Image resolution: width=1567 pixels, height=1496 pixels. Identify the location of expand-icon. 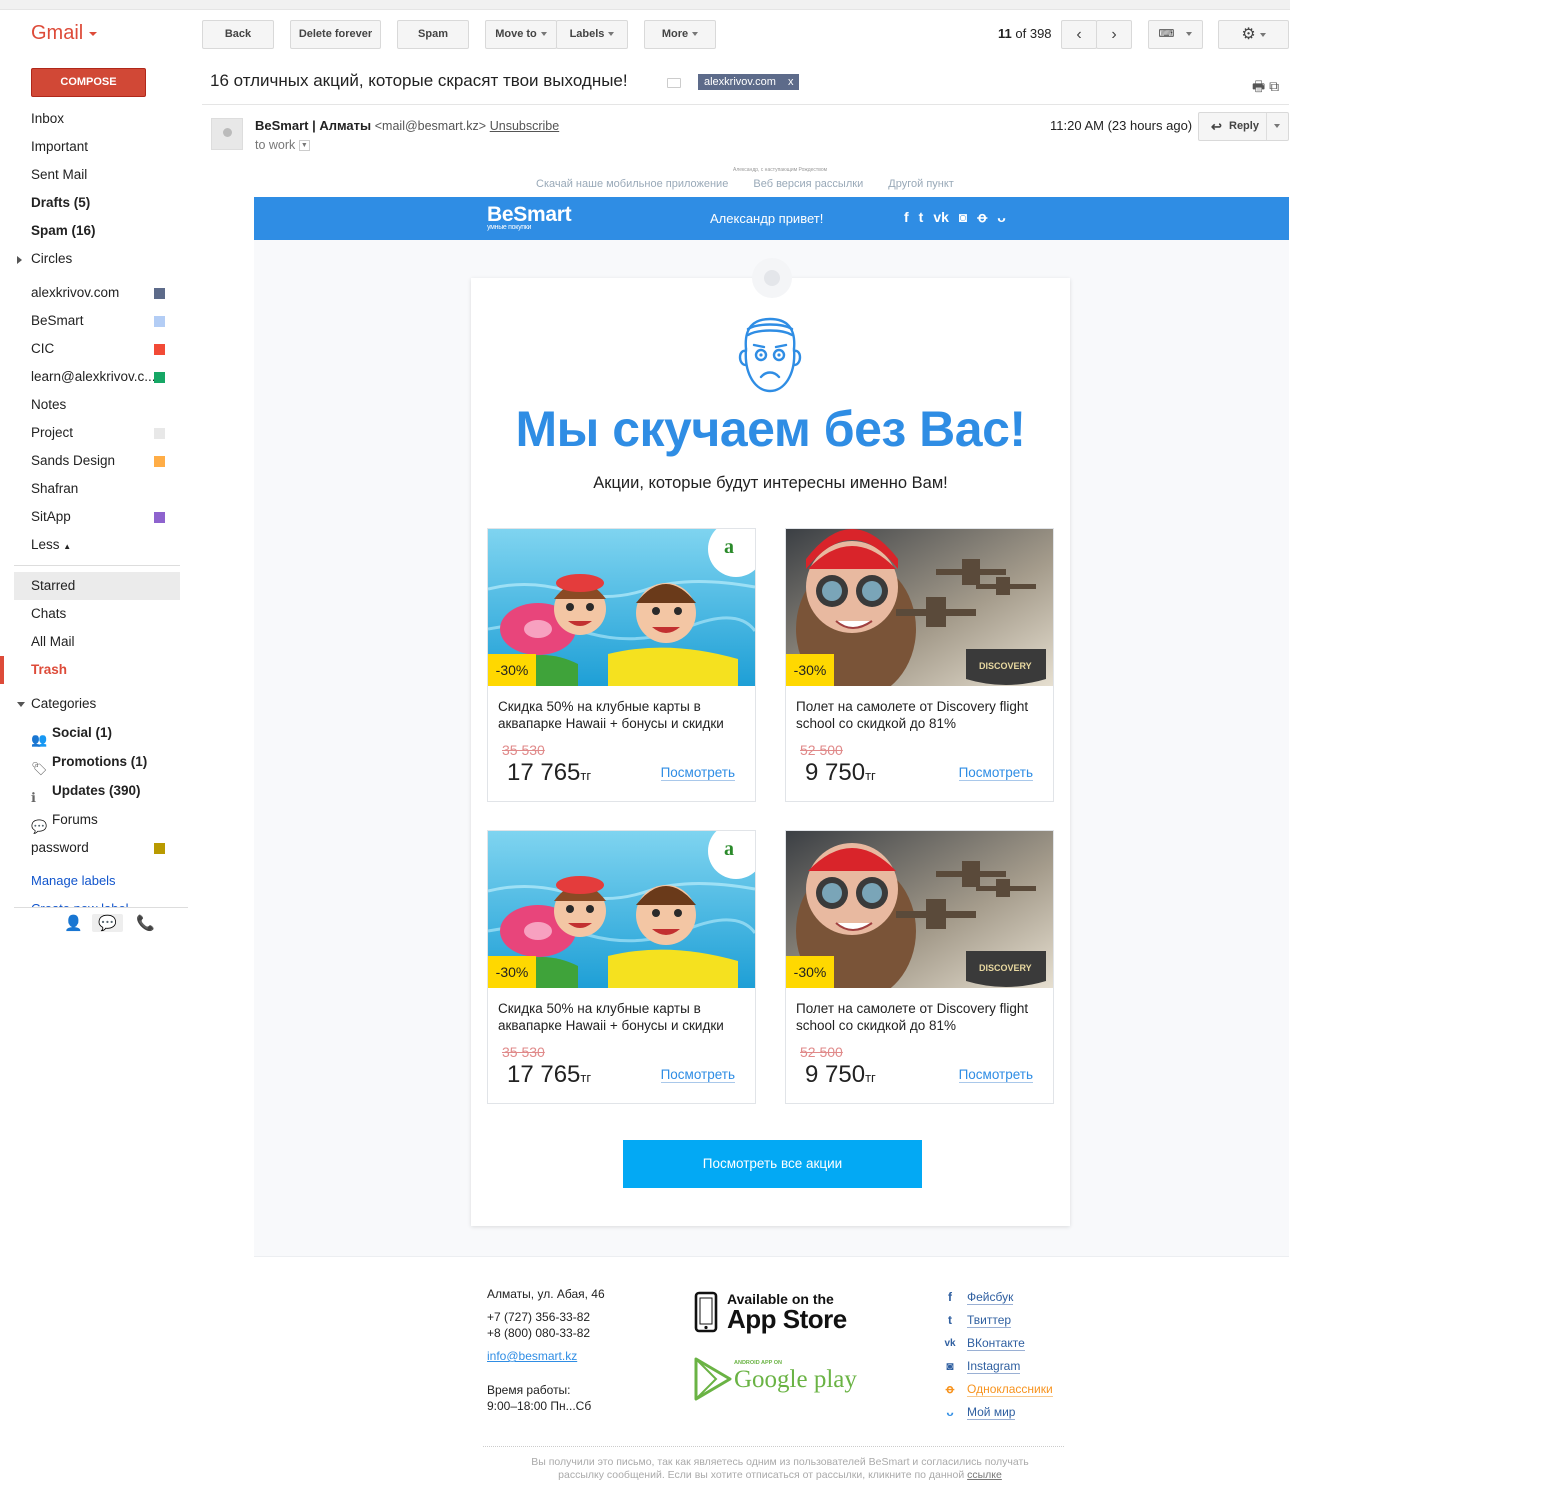
(19, 260).